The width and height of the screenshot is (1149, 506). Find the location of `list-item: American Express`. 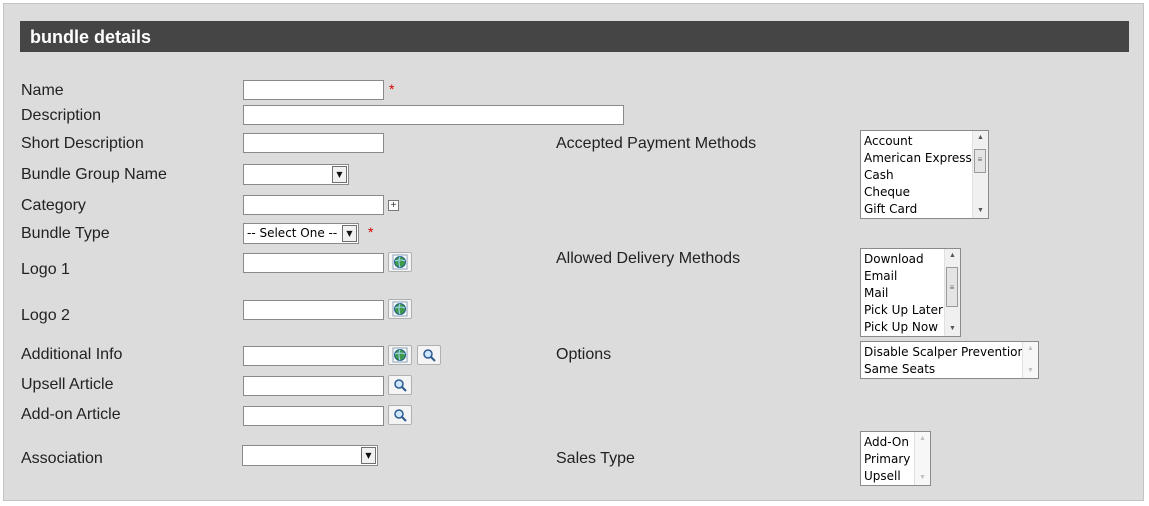

list-item: American Express is located at coordinates (924, 158).